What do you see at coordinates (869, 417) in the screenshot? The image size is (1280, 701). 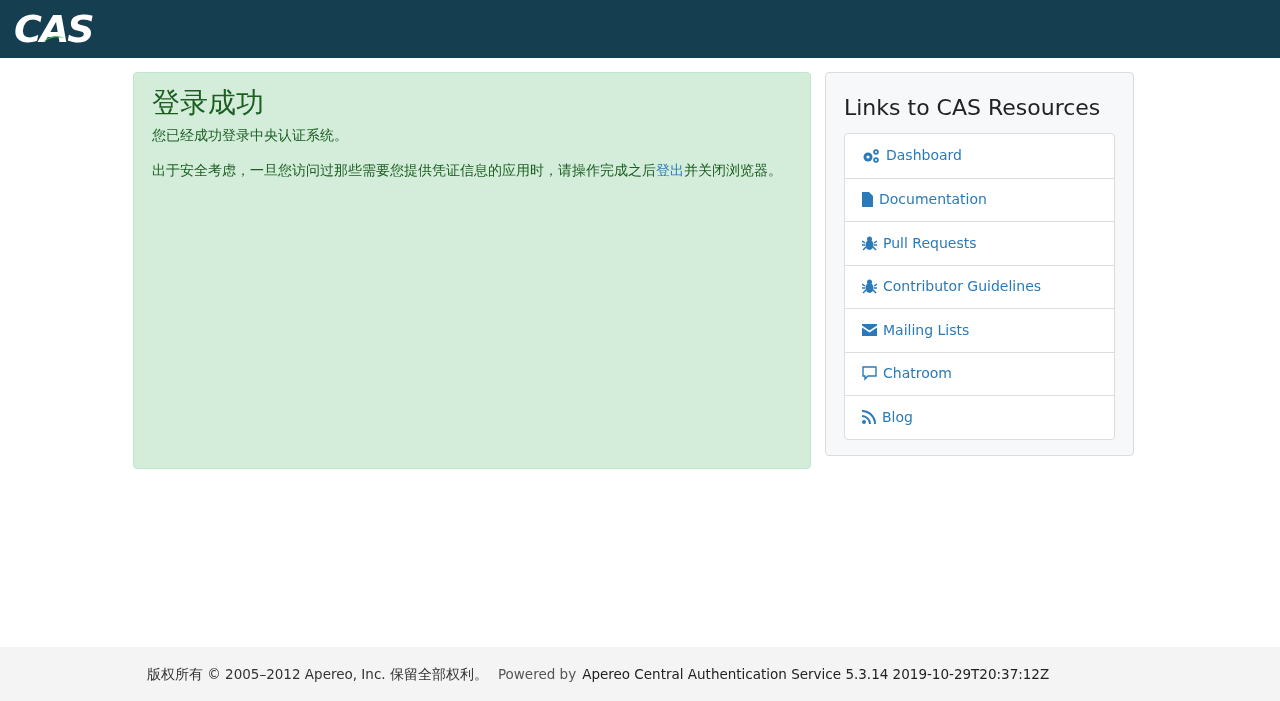 I see `rss-icon` at bounding box center [869, 417].